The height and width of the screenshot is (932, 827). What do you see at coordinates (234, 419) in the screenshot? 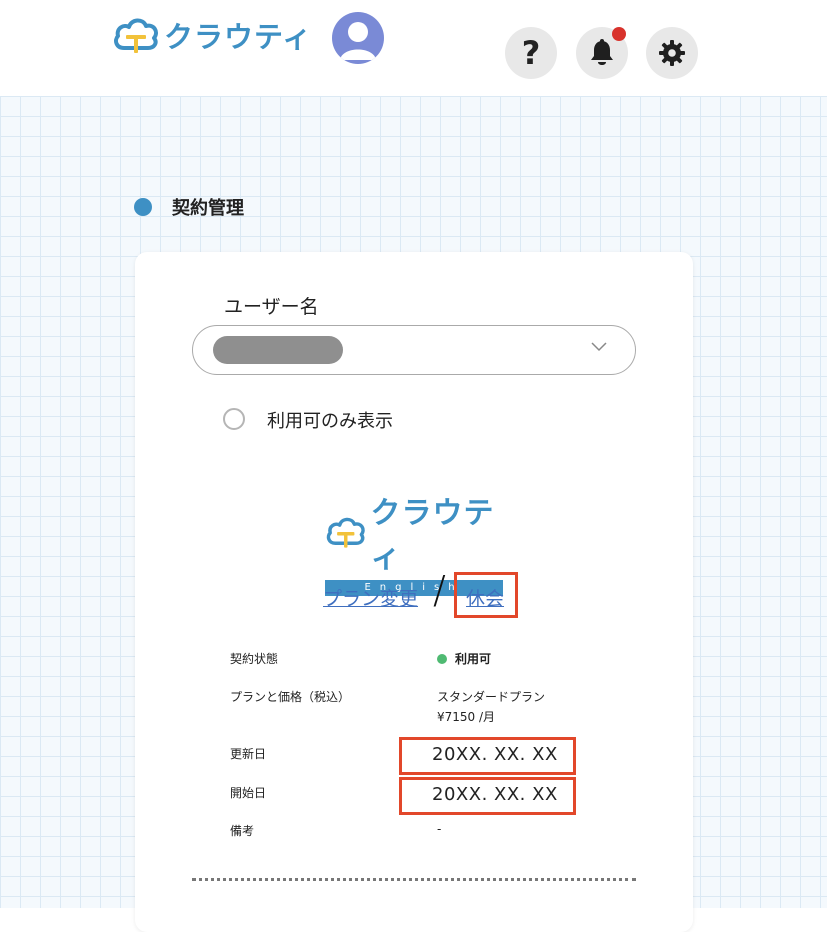
I see `available-only-radio` at bounding box center [234, 419].